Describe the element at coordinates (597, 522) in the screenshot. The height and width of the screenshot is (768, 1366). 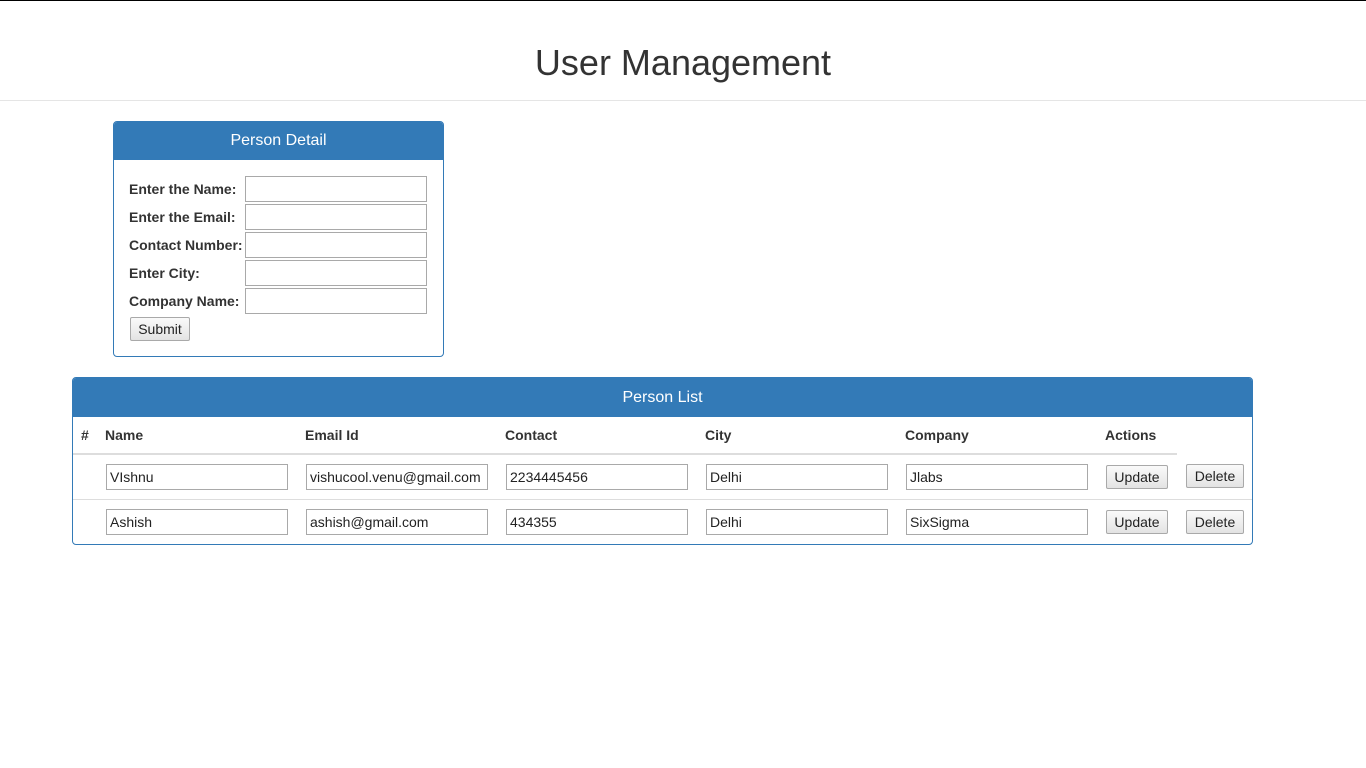
I see `row-2-contact-input` at that location.